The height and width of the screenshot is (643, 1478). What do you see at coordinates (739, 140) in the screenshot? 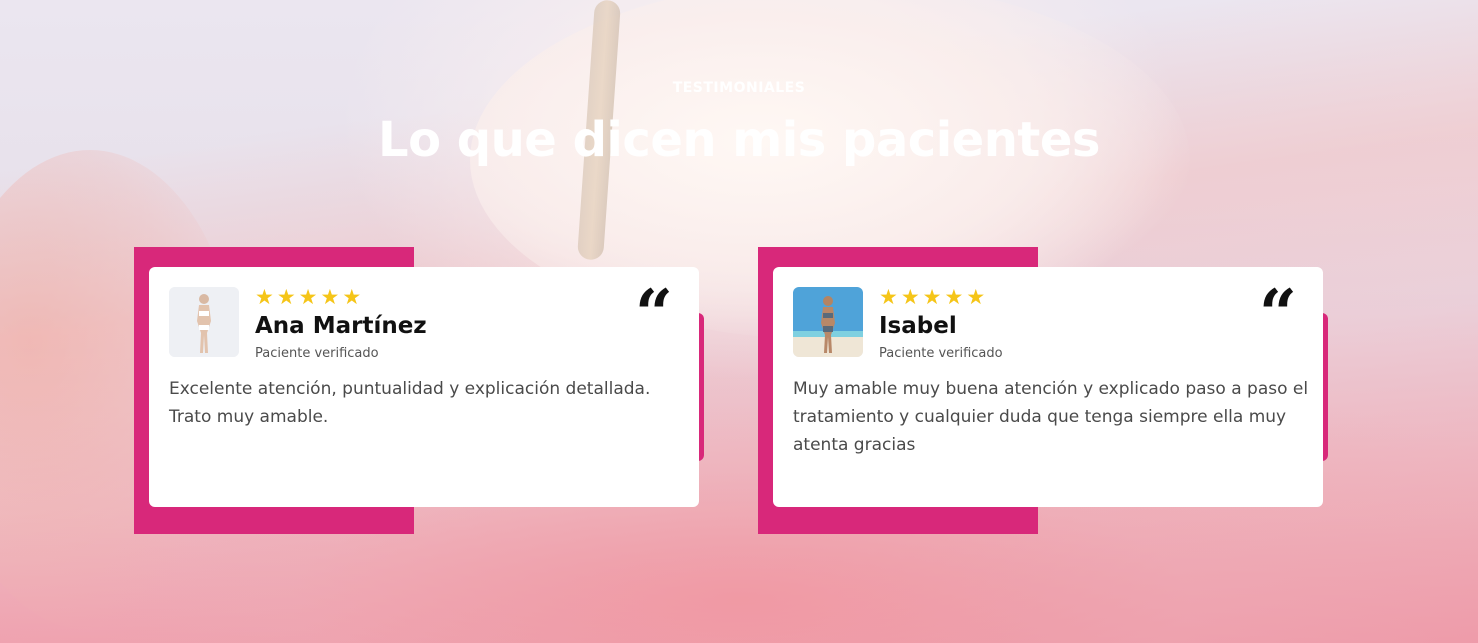
I see `section-title: Lo que dicen mis pacientes` at bounding box center [739, 140].